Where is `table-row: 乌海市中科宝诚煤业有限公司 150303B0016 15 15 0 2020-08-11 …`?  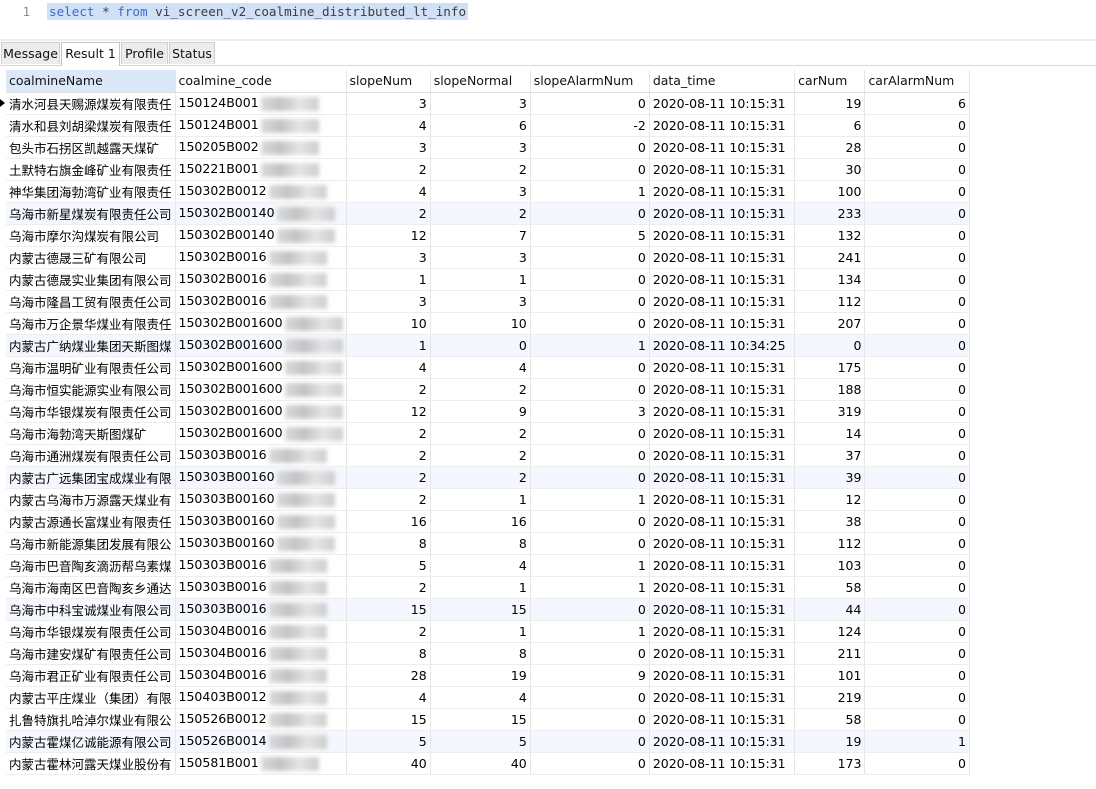
table-row: 乌海市中科宝诚煤业有限公司 150303B0016 15 15 0 2020-08-11 … is located at coordinates (488, 609).